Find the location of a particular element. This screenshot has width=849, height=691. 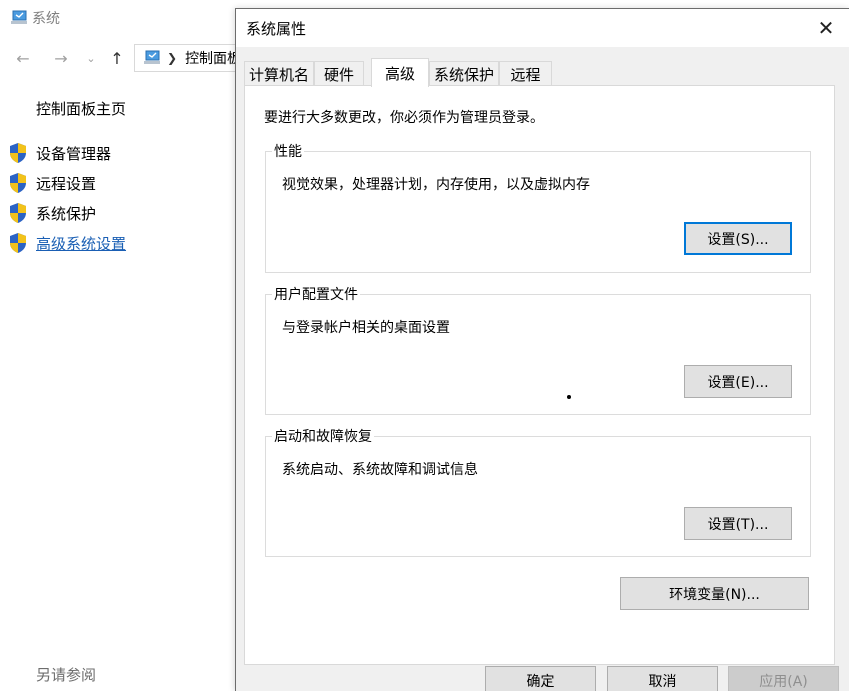

device-manager-label: 设备管理器 is located at coordinates (74, 153).